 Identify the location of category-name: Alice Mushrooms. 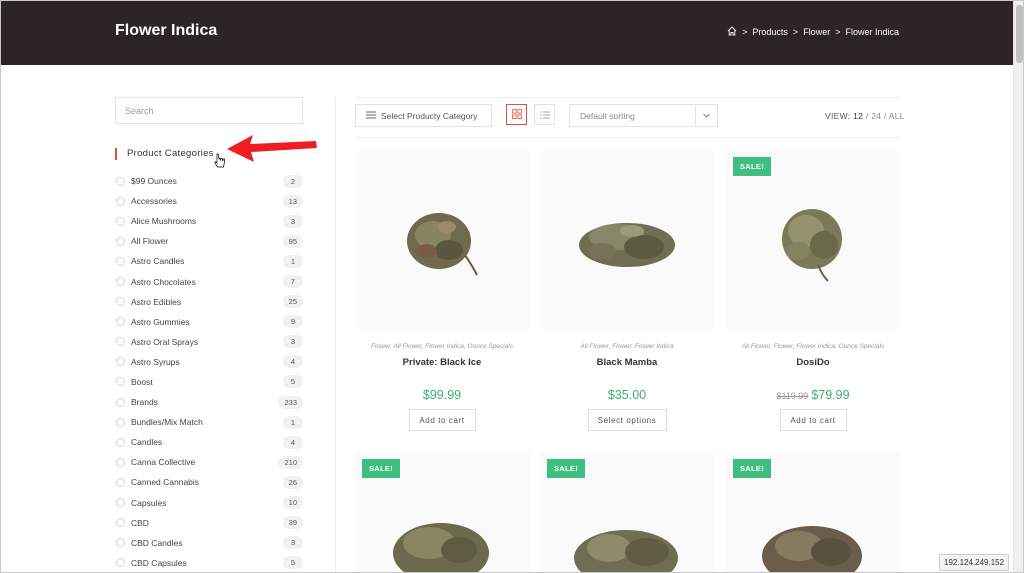
(207, 221).